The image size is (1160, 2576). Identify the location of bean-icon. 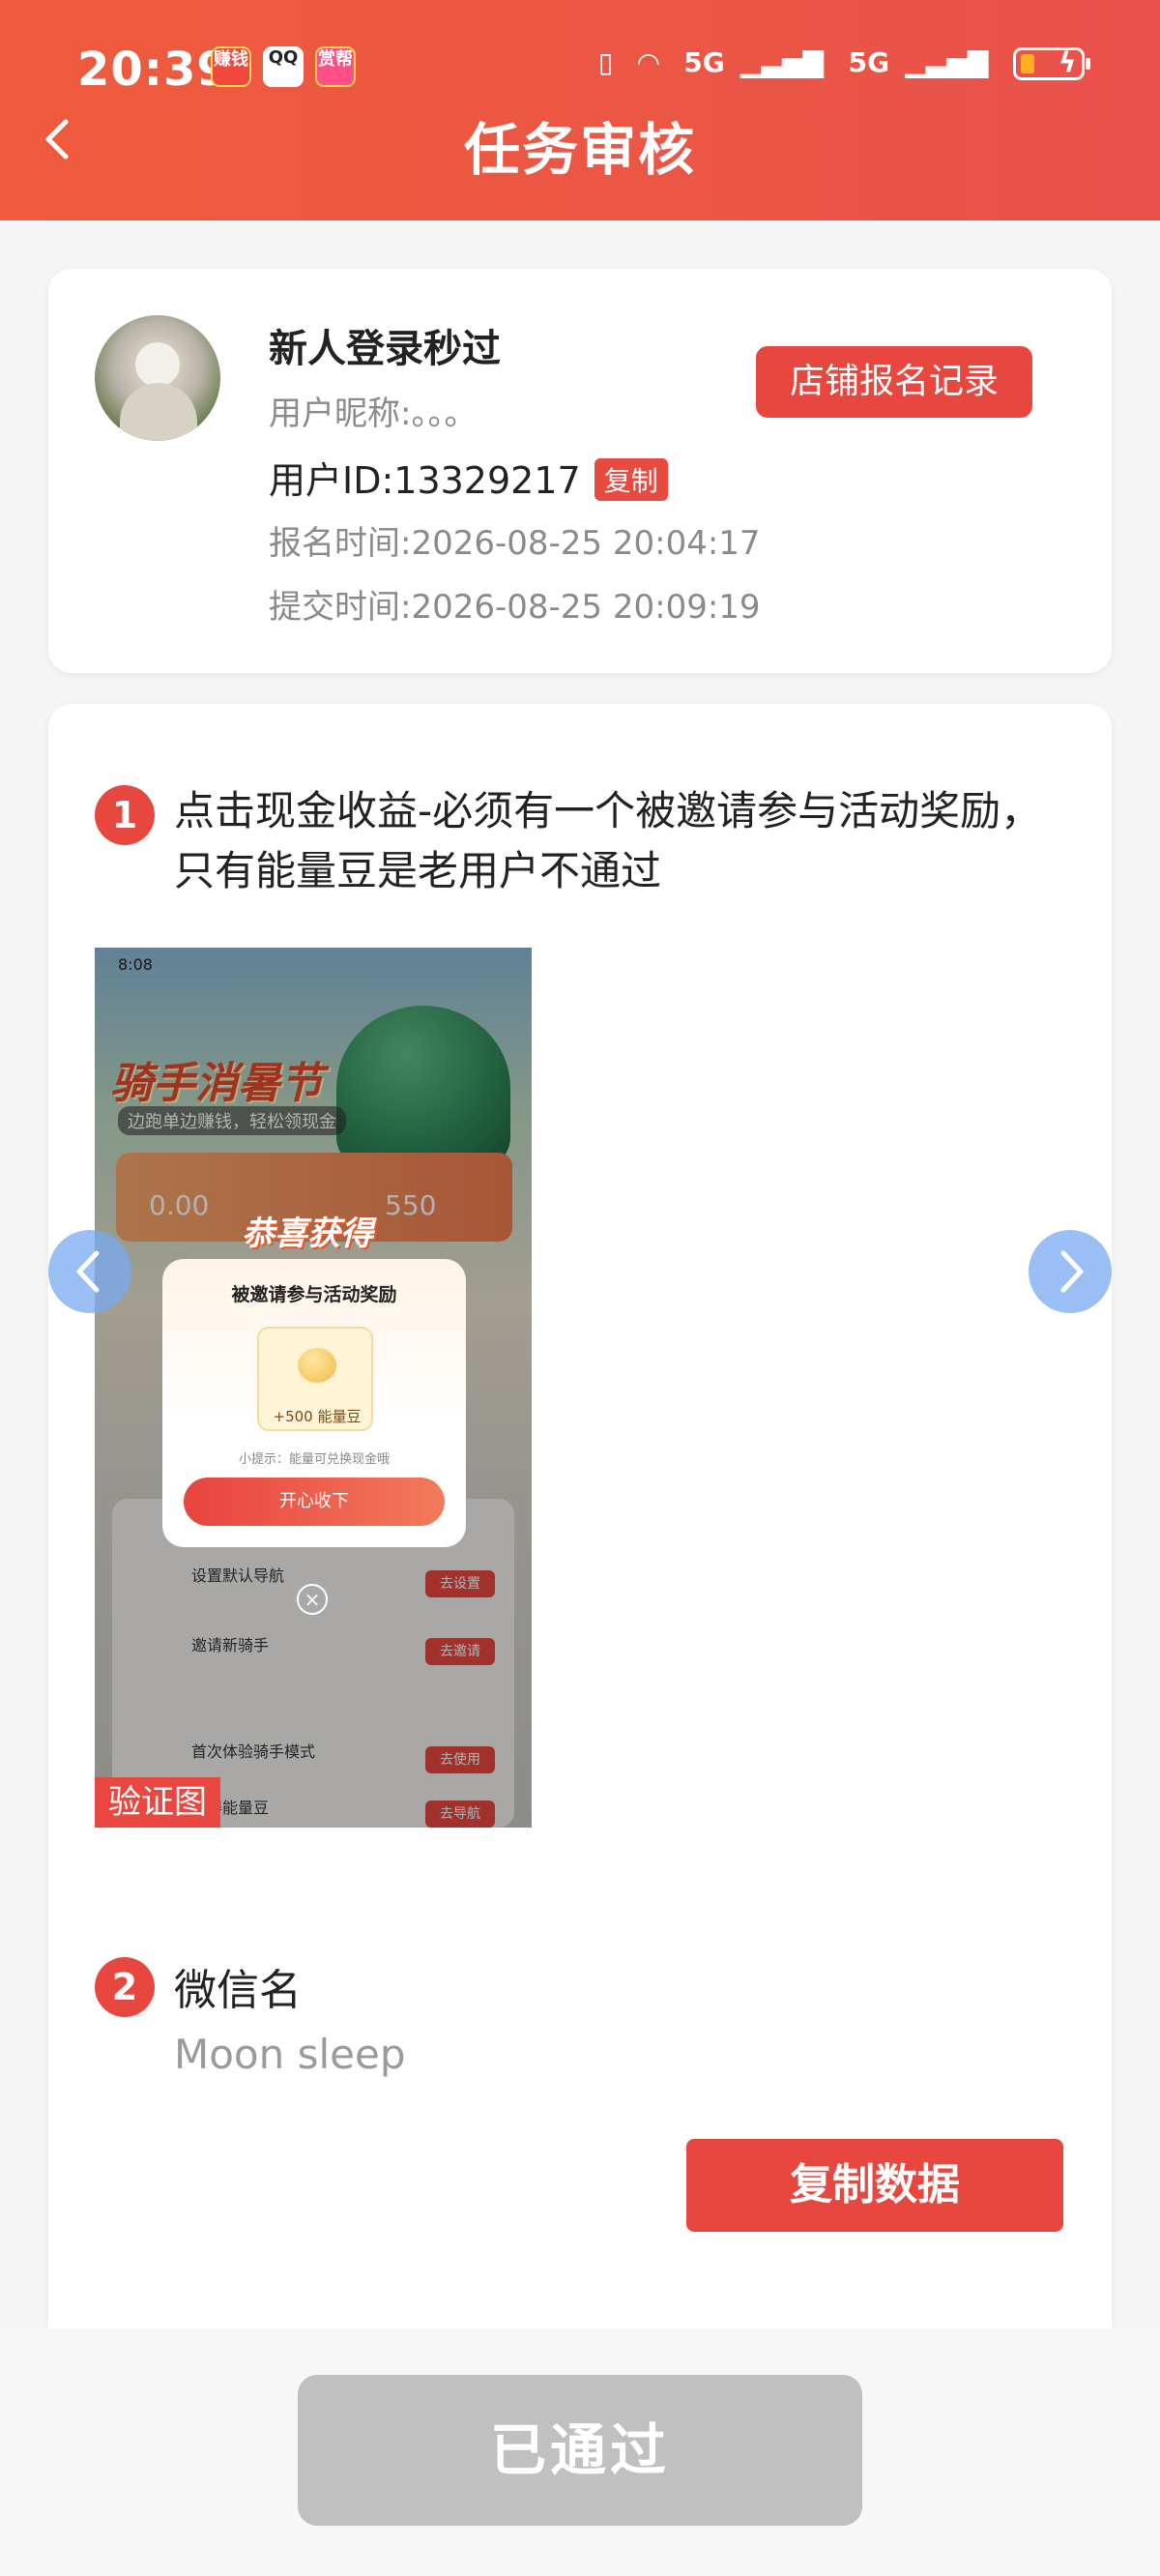
(317, 1365).